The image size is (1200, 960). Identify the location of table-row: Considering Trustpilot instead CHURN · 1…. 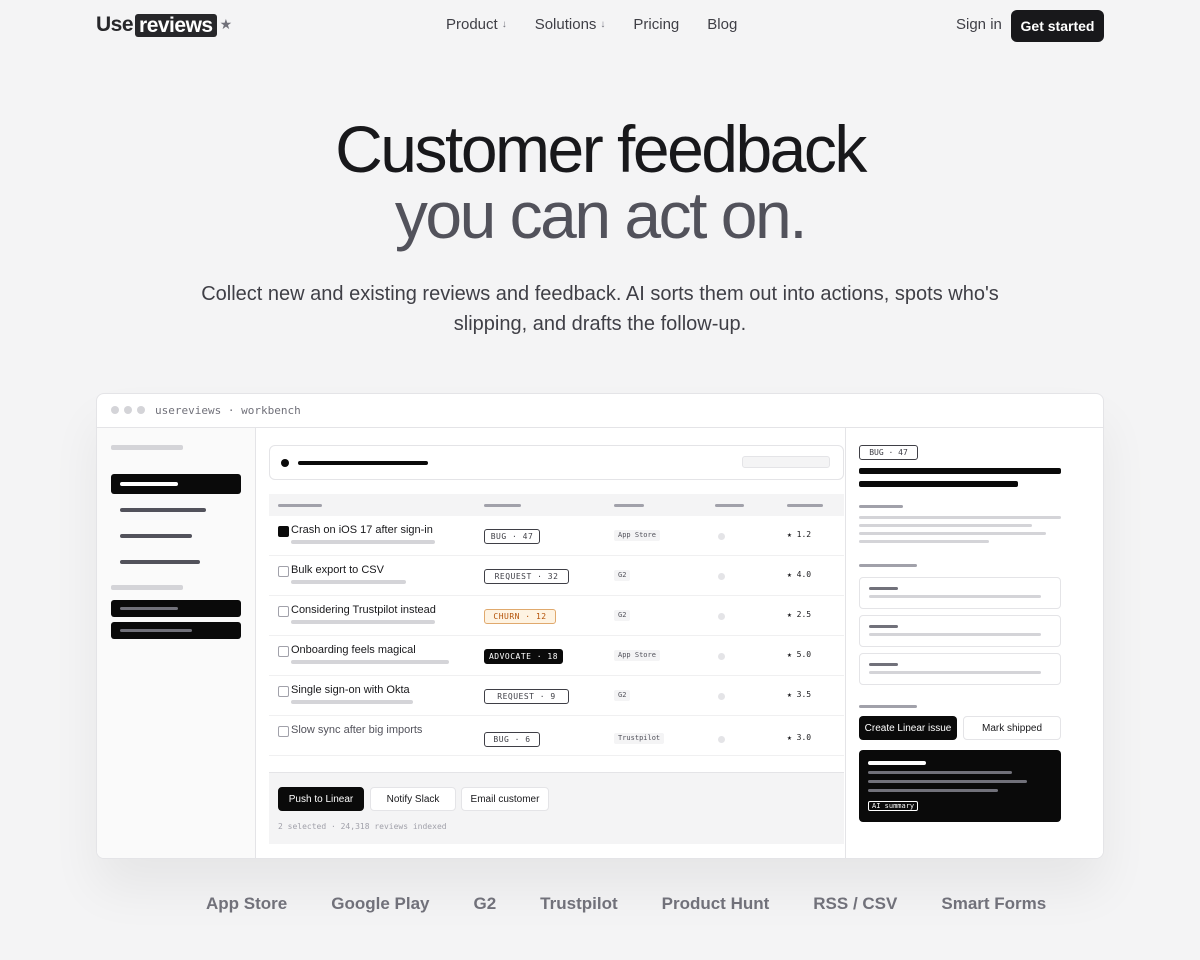
(556, 616).